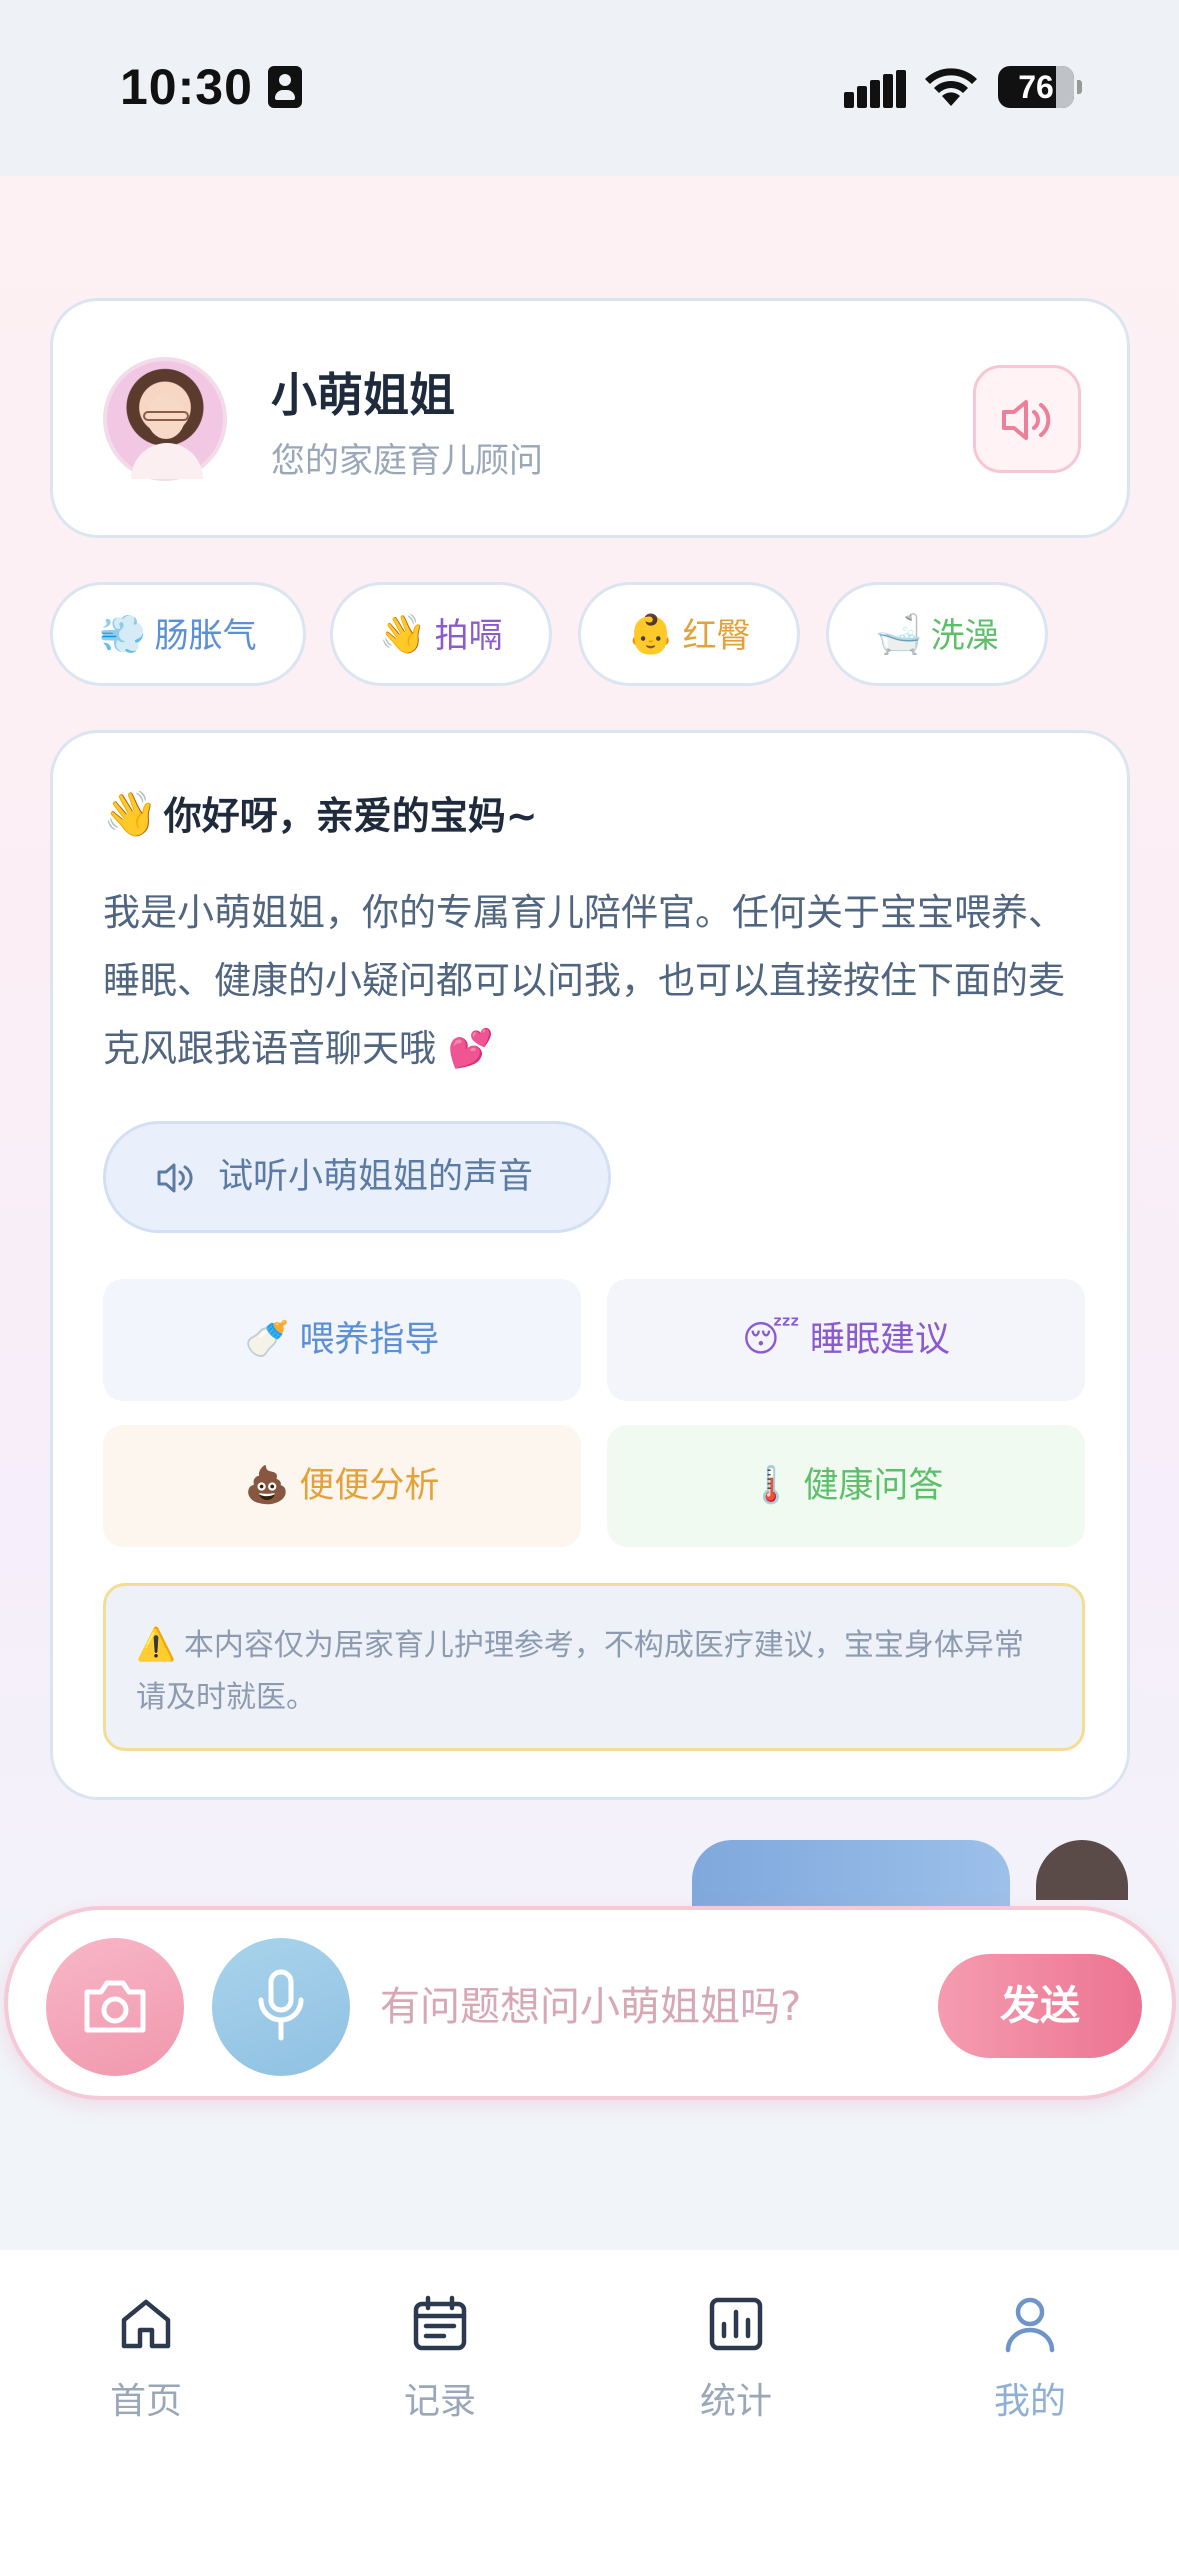 The width and height of the screenshot is (1179, 2556). What do you see at coordinates (899, 634) in the screenshot?
I see `bathtub-icon: 🛁` at bounding box center [899, 634].